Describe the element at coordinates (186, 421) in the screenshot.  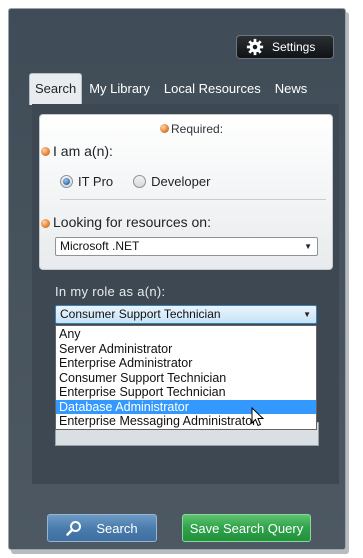
I see `dropdown-option: Enterprise Messaging Administrator` at that location.